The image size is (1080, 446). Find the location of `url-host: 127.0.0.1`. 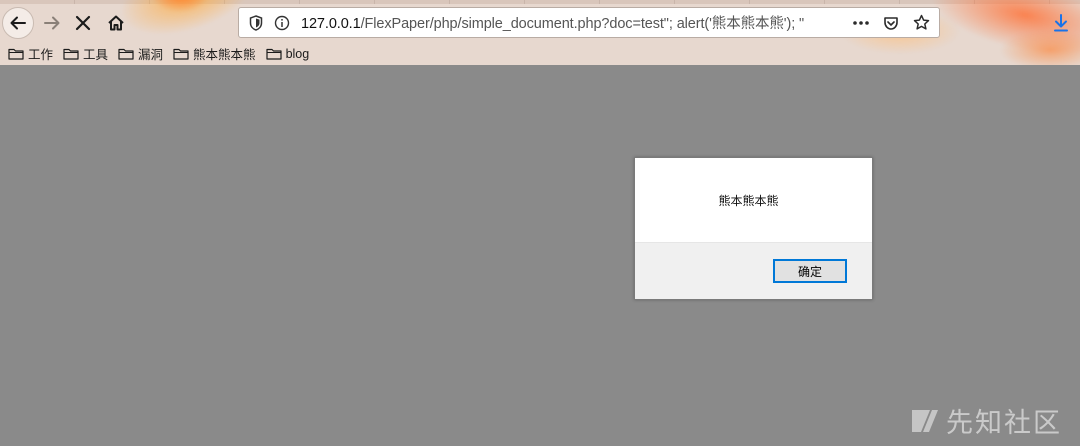

url-host: 127.0.0.1 is located at coordinates (331, 24).